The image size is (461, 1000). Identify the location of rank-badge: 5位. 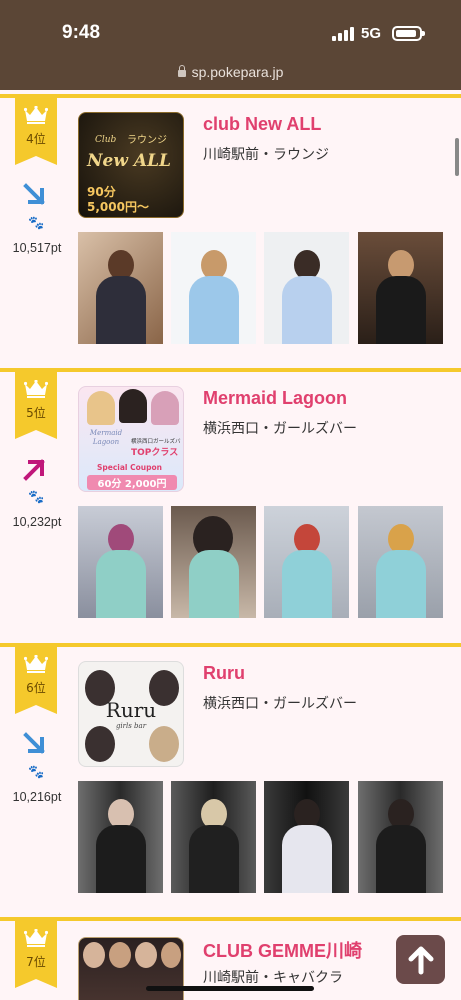
(36, 405).